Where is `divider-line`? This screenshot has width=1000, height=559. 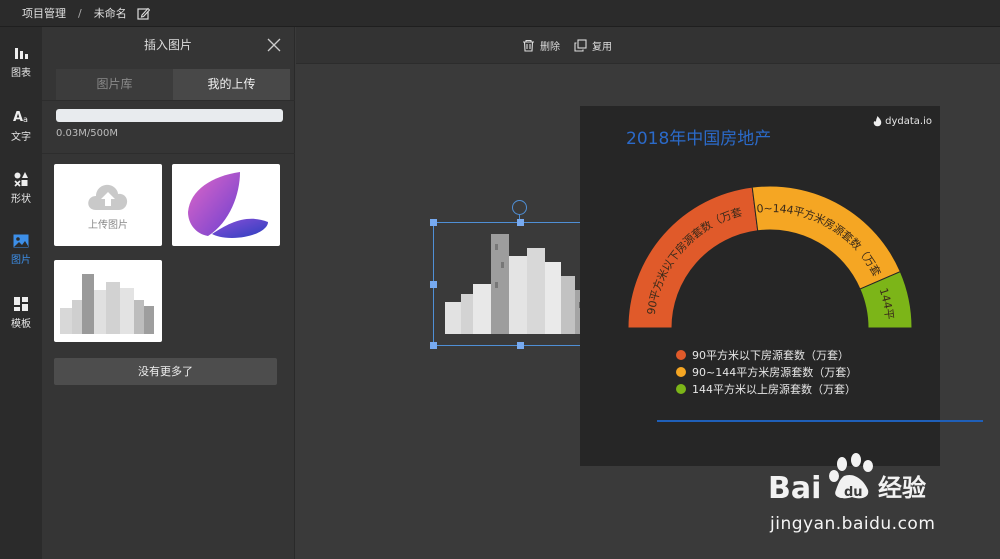
divider-line is located at coordinates (820, 421).